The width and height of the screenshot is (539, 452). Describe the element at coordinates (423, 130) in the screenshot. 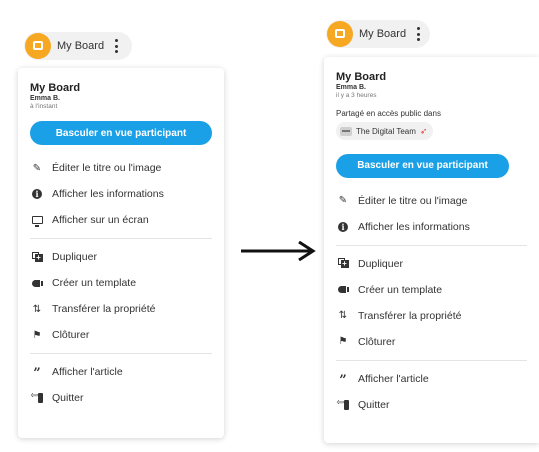

I see `rocket-icon: ➶` at that location.